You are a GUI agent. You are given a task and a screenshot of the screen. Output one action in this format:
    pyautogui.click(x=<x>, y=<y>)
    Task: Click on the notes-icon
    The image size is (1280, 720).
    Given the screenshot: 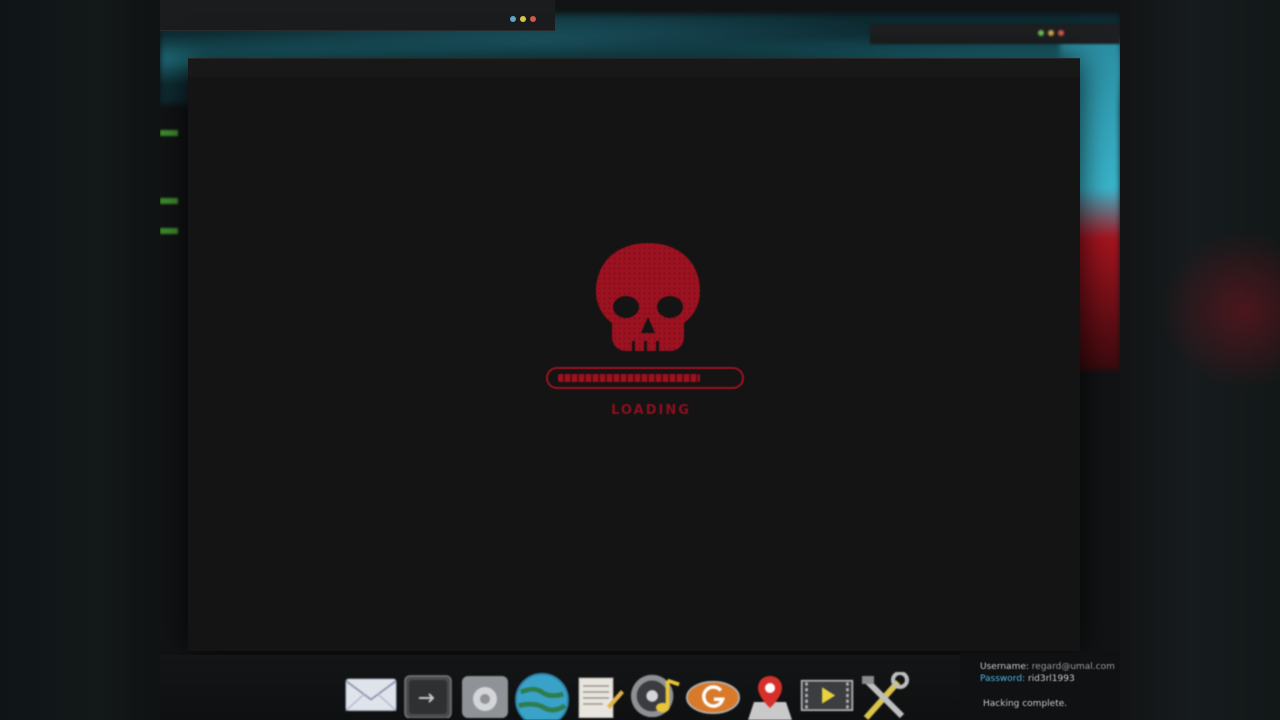 What is the action you would take?
    pyautogui.click(x=601, y=697)
    